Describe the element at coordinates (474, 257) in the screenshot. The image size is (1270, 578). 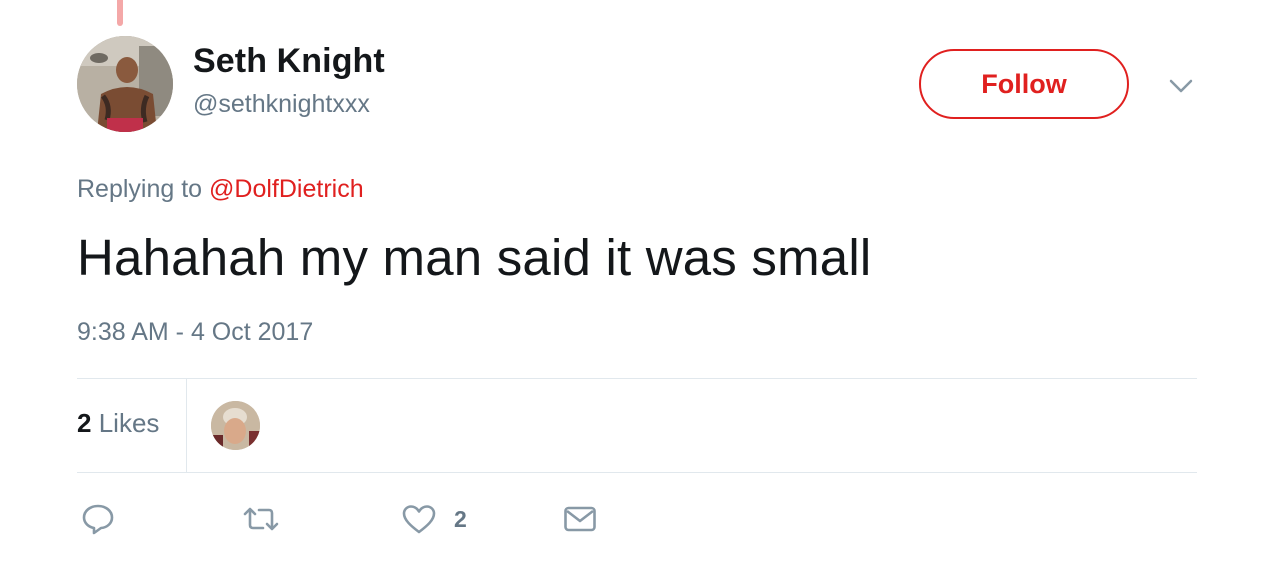
I see `tweet-text: Hahahah my man said it was small` at that location.